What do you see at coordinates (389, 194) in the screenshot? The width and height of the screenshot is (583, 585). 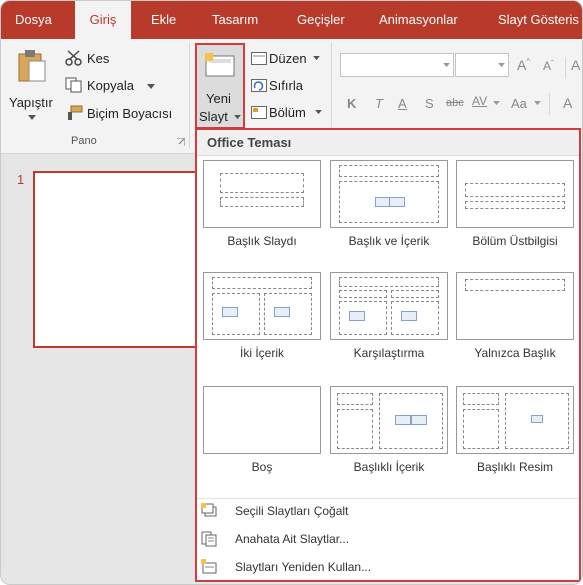 I see `layout-title-and-content` at bounding box center [389, 194].